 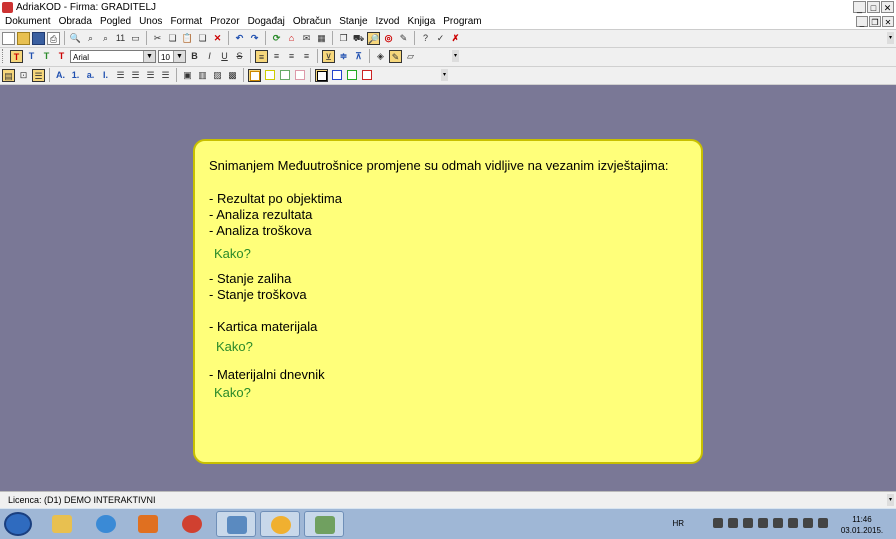 What do you see at coordinates (75, 22) in the screenshot?
I see `menu-obrada: Obrada` at bounding box center [75, 22].